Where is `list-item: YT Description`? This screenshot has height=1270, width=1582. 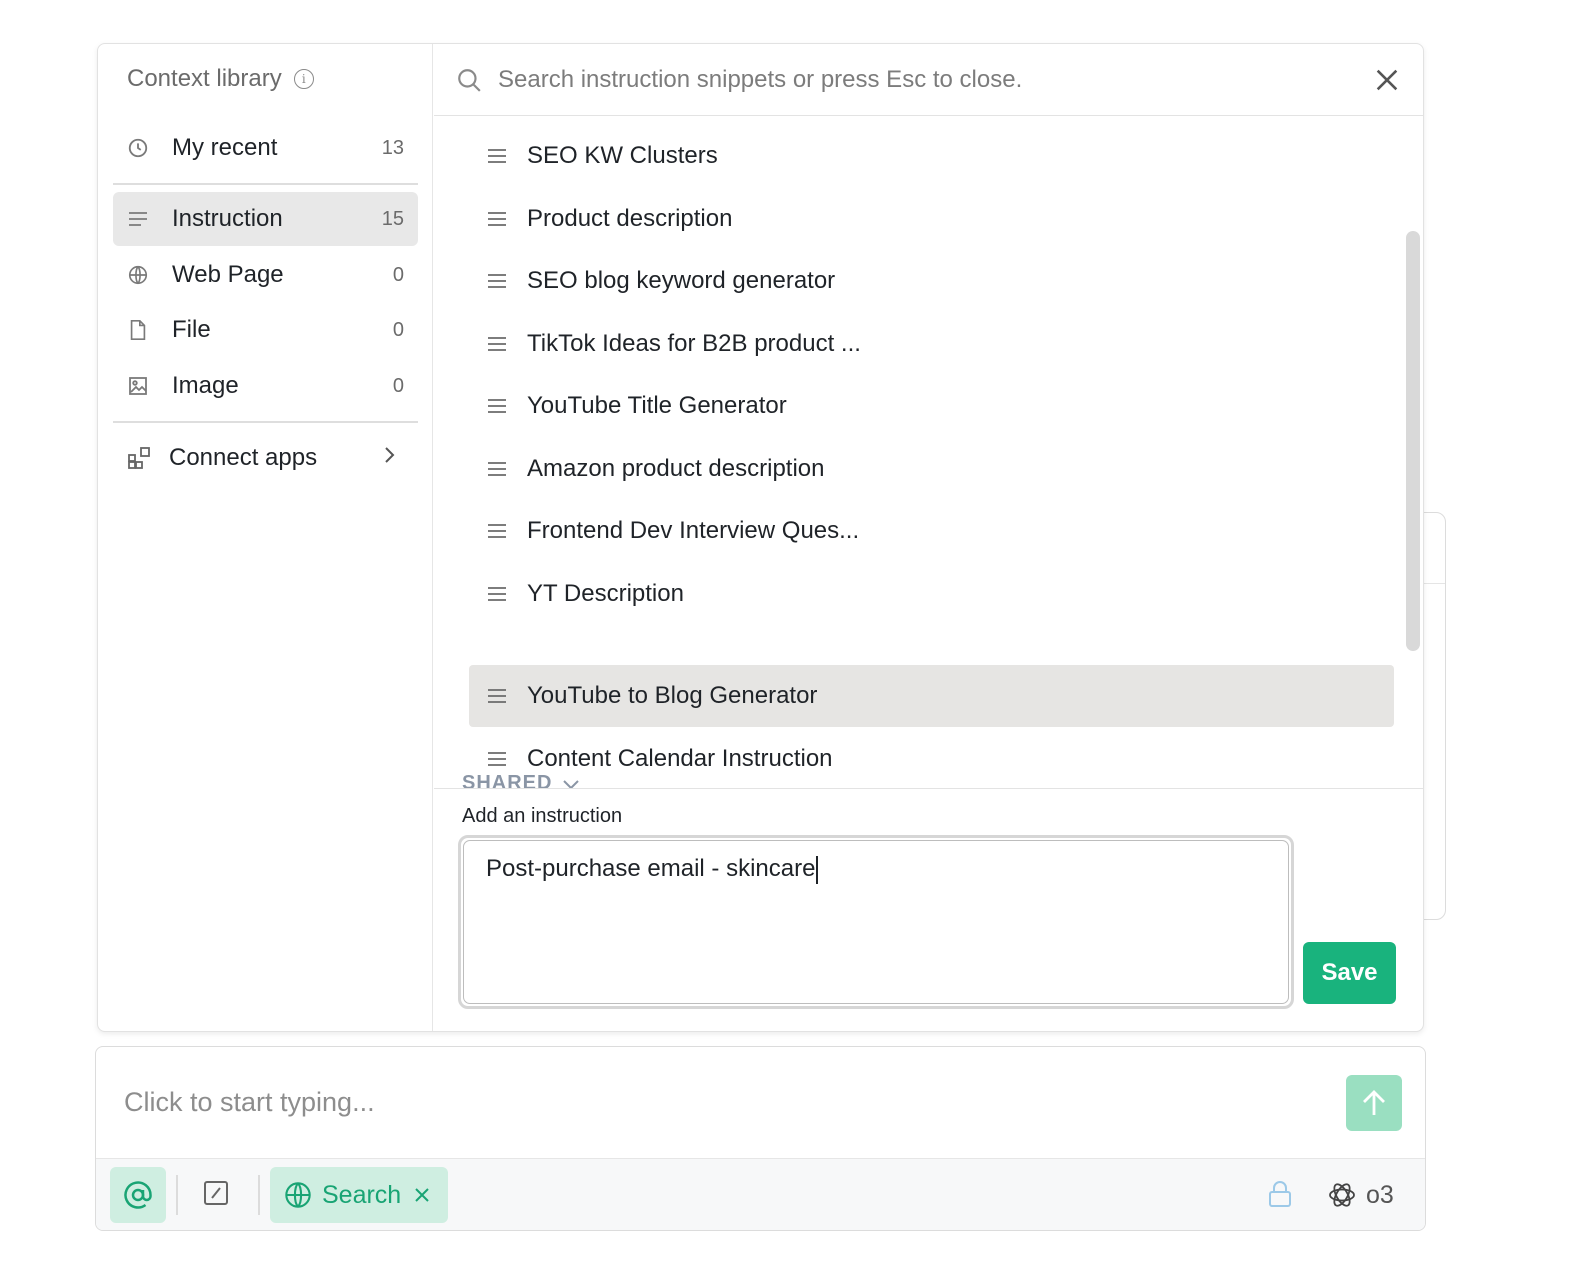 list-item: YT Description is located at coordinates (931, 594).